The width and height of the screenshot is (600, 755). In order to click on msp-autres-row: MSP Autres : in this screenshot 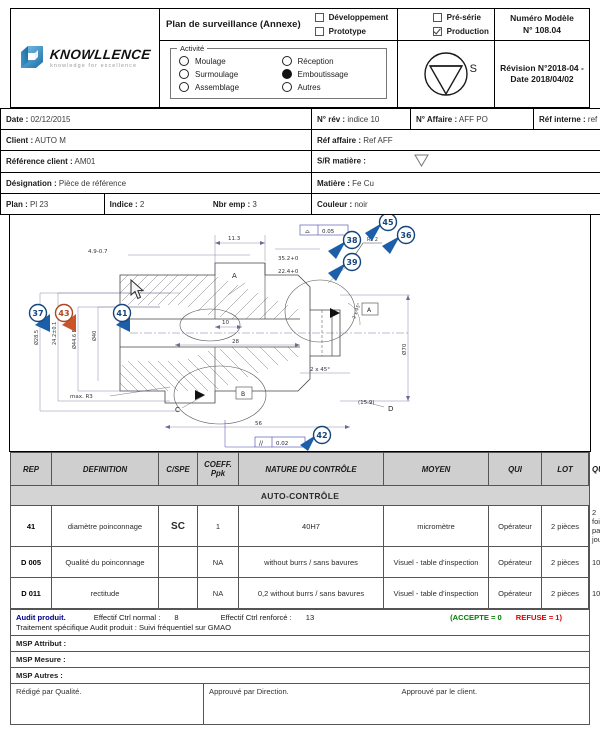, I will do `click(300, 676)`.